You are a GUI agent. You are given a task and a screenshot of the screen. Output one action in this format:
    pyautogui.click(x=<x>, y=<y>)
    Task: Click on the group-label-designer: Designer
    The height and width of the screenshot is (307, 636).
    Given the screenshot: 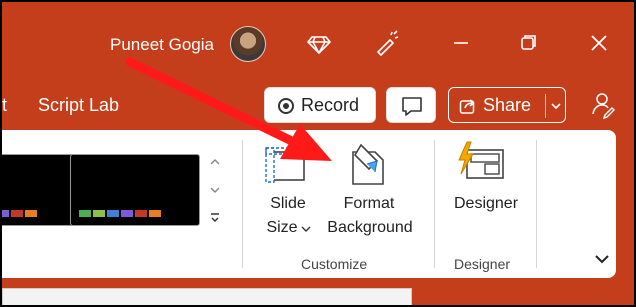 What is the action you would take?
    pyautogui.click(x=482, y=264)
    